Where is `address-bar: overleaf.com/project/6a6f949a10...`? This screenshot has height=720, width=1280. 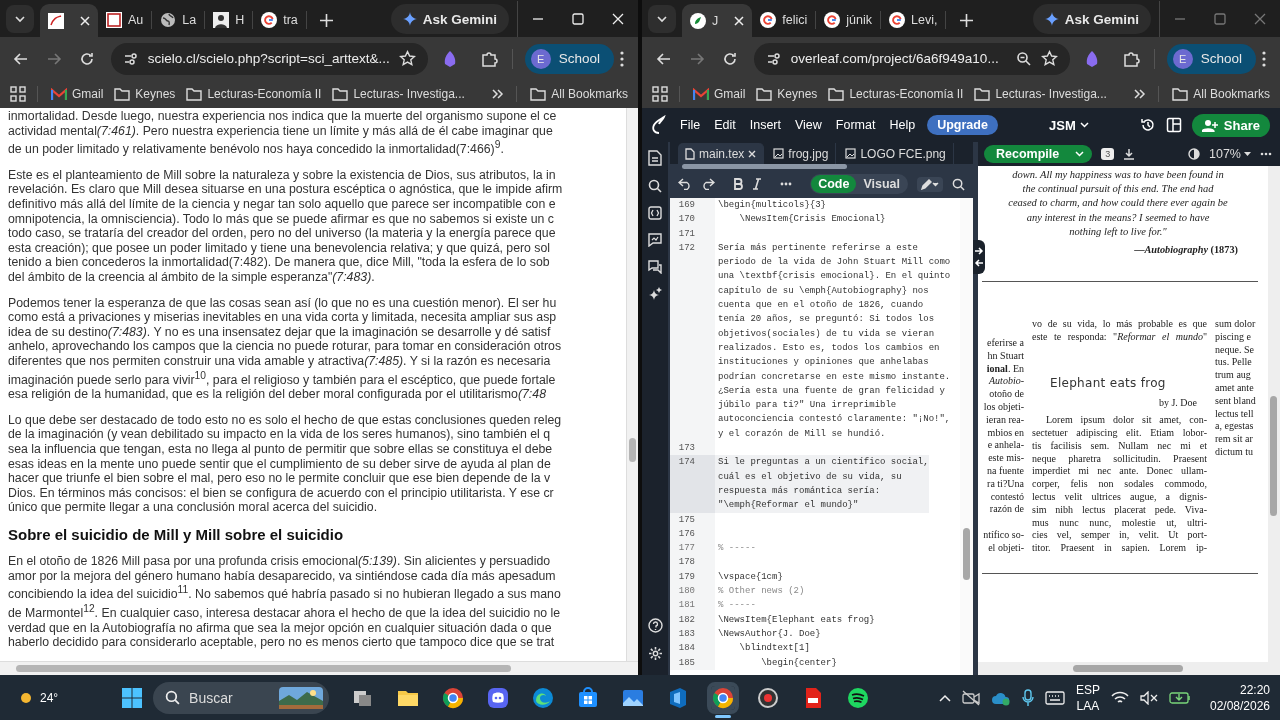
address-bar: overleaf.com/project/6a6f949a10... is located at coordinates (911, 58).